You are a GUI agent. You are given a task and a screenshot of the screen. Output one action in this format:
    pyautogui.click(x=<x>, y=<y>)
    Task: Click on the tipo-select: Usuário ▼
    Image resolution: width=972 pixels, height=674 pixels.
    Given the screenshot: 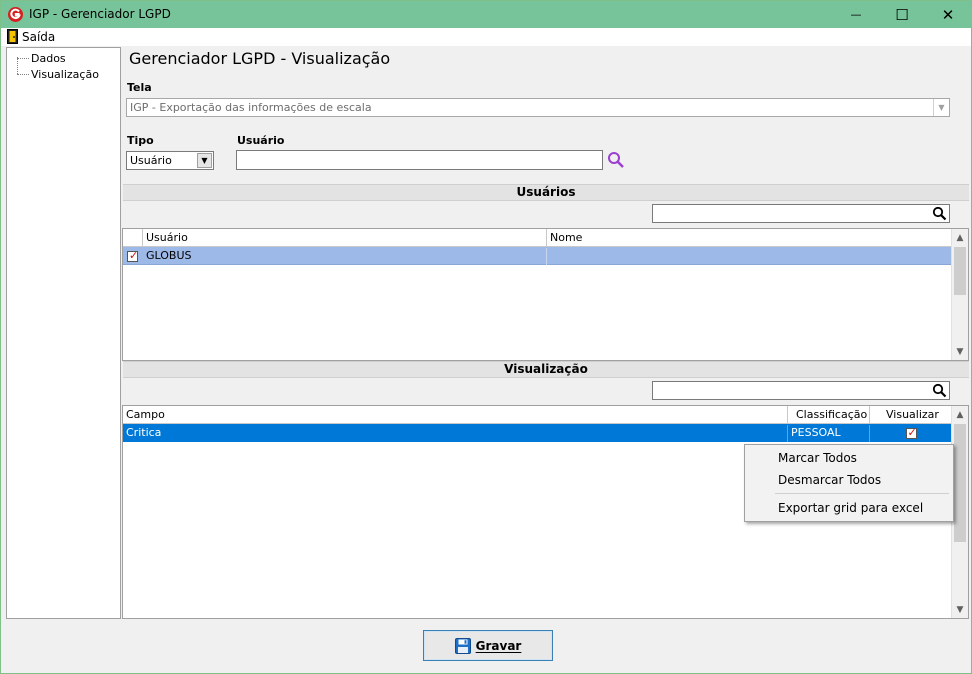 What is the action you would take?
    pyautogui.click(x=170, y=160)
    